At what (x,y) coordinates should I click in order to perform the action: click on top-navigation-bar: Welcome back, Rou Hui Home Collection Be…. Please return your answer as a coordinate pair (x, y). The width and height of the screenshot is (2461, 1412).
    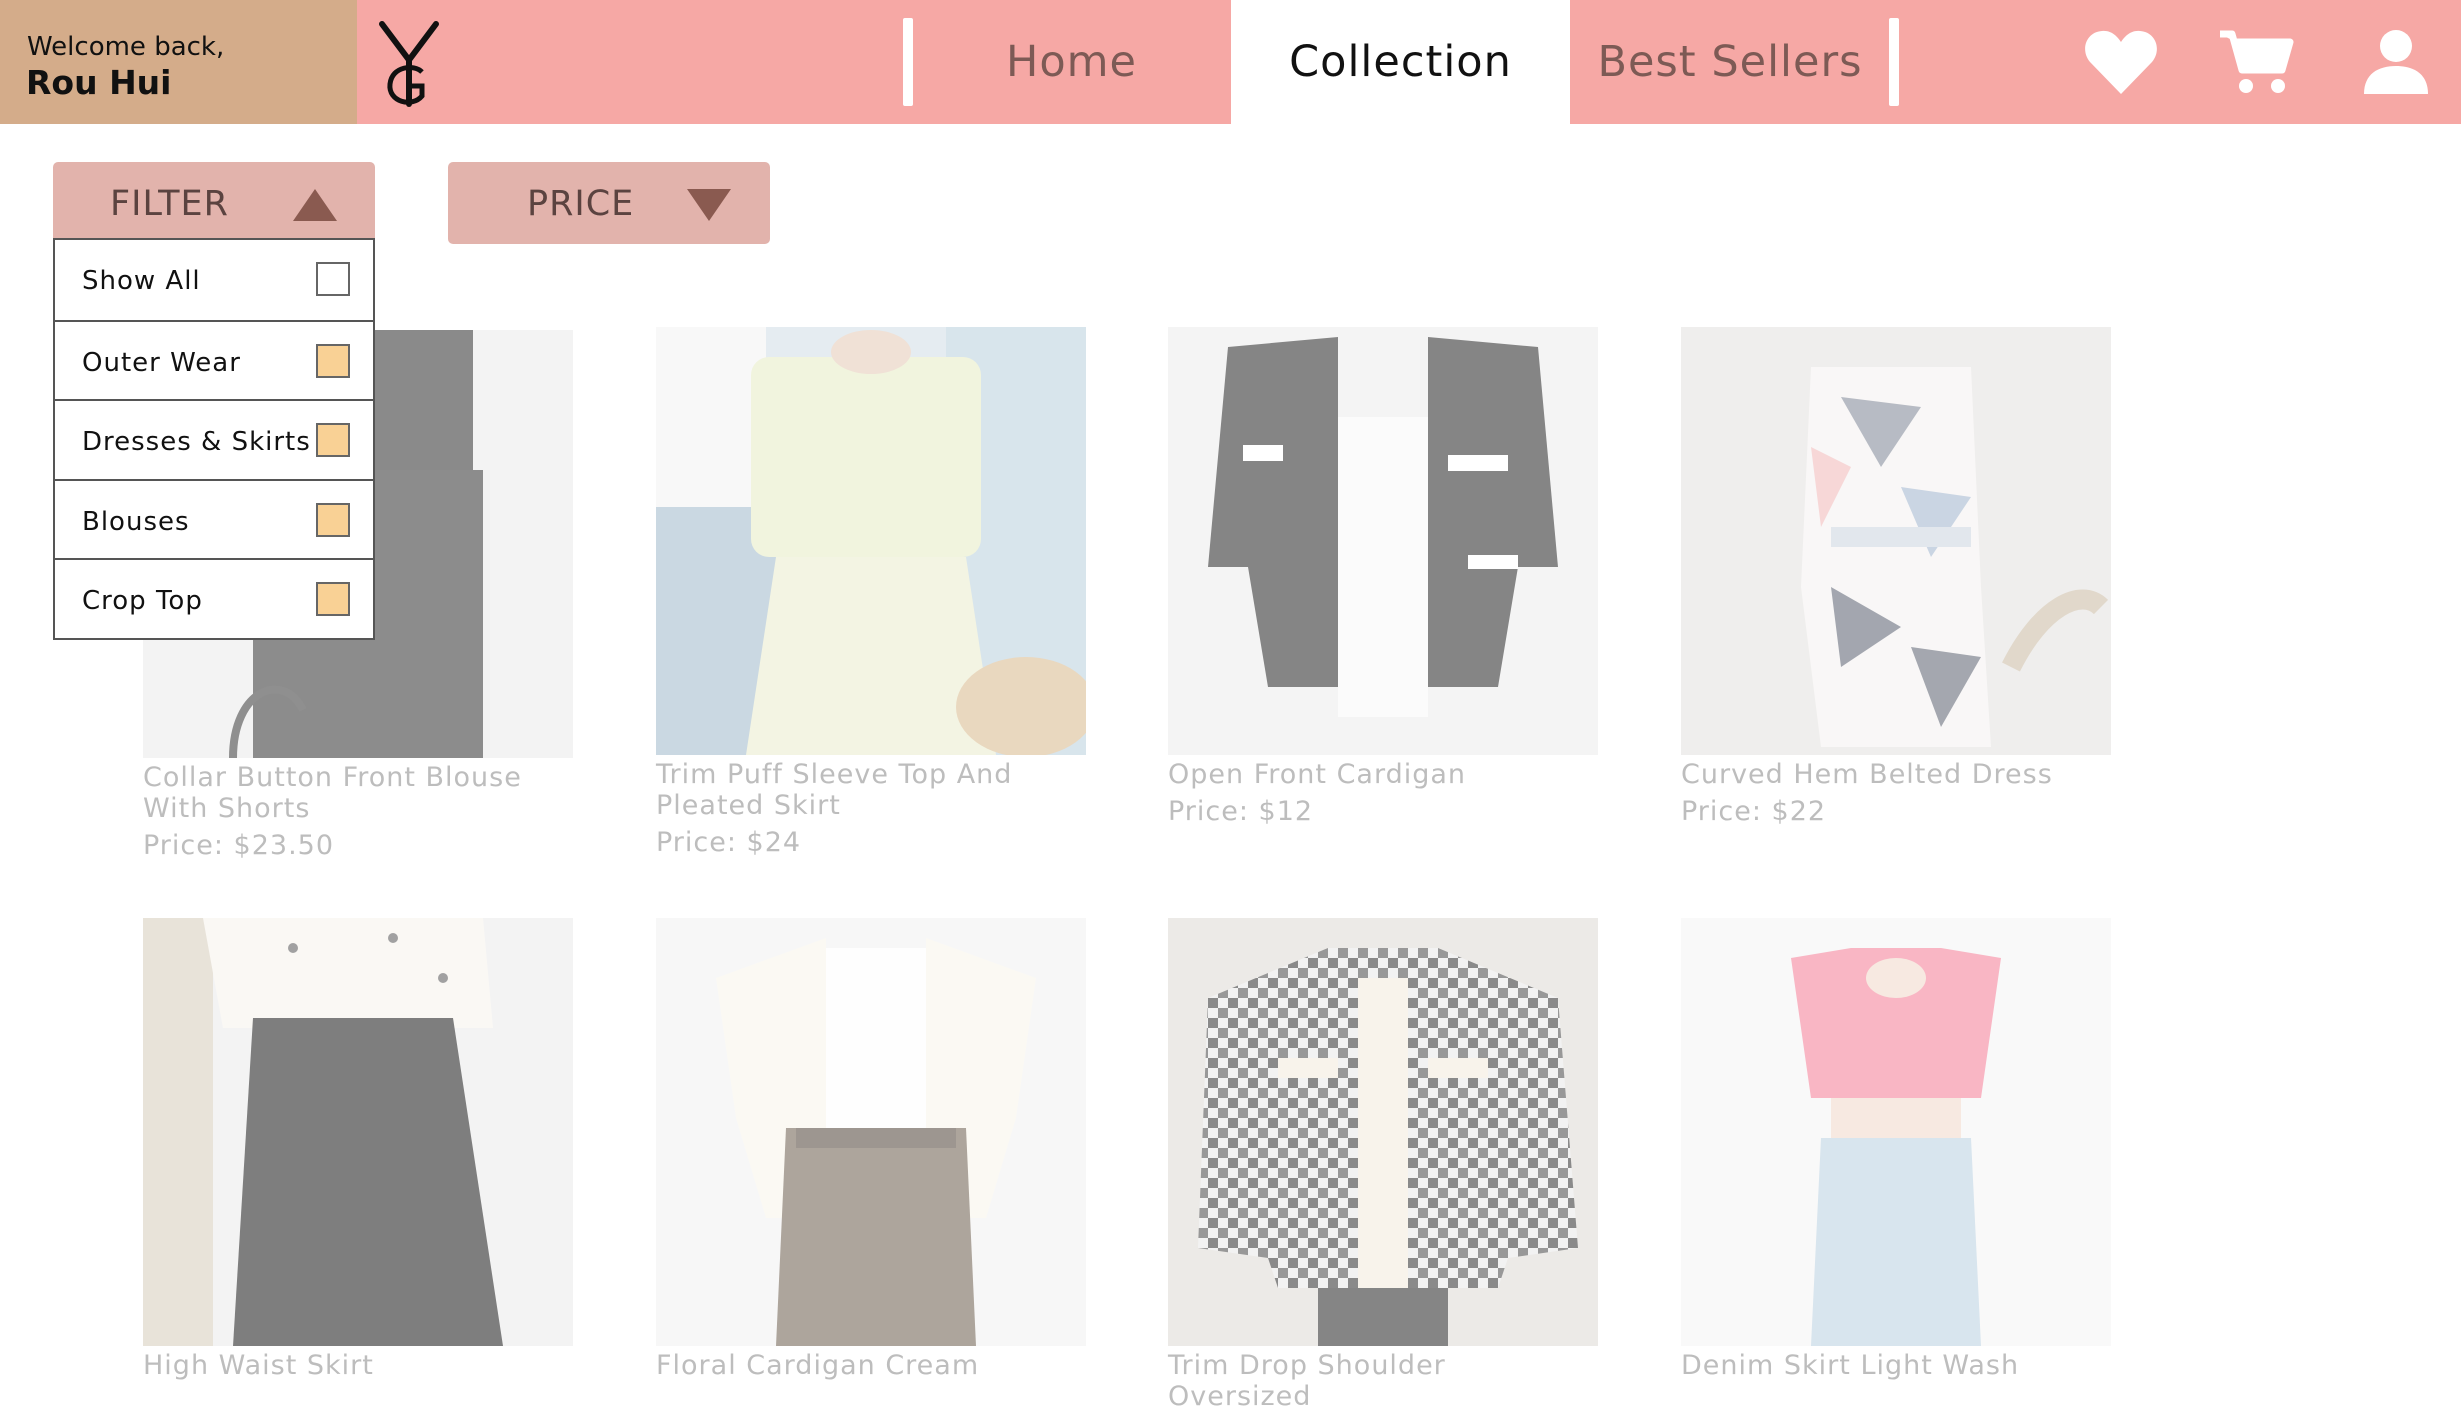
    Looking at the image, I should click on (1230, 62).